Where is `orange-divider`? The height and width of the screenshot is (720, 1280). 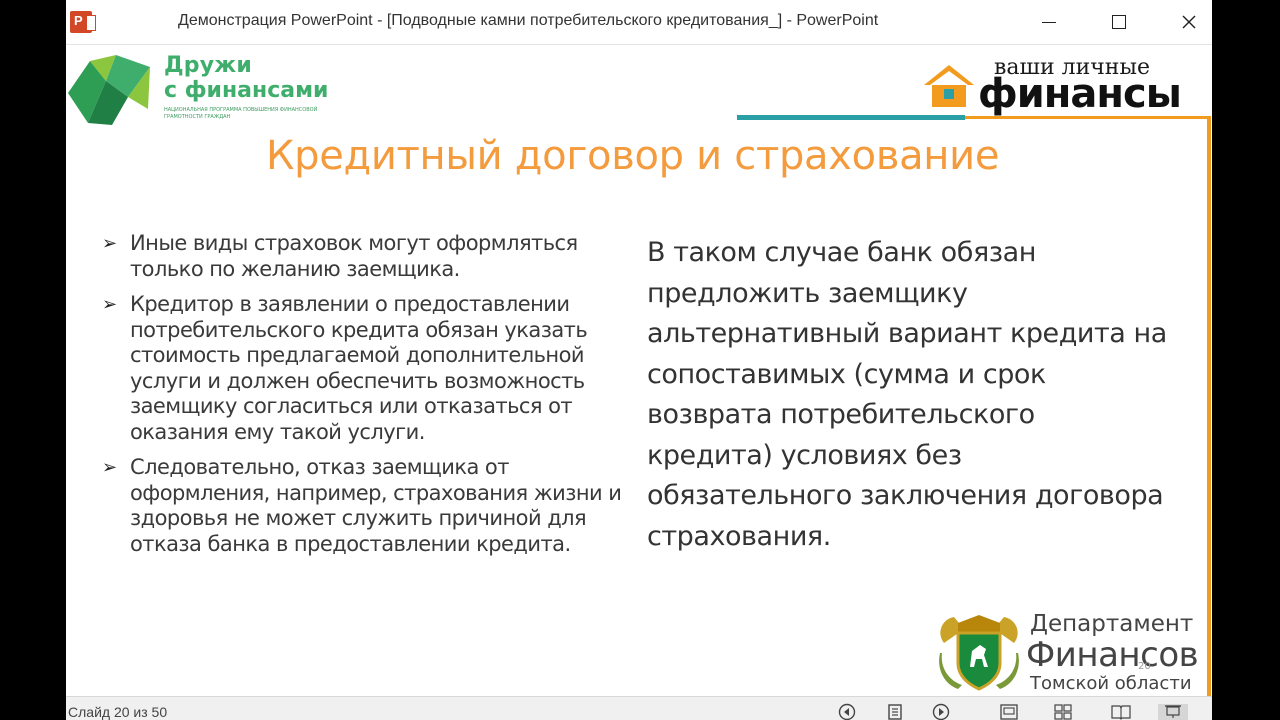
orange-divider is located at coordinates (1088, 117).